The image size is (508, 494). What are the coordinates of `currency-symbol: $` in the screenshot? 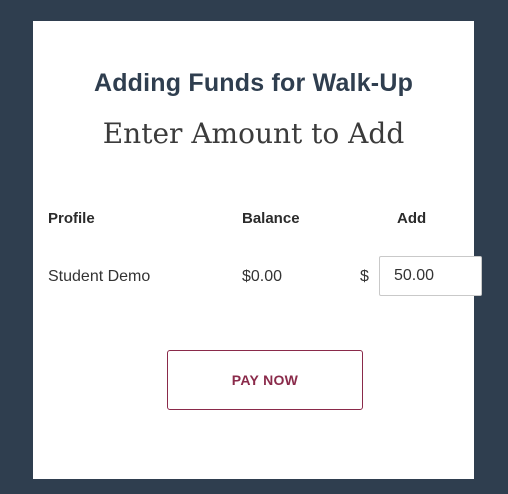 It's located at (364, 276).